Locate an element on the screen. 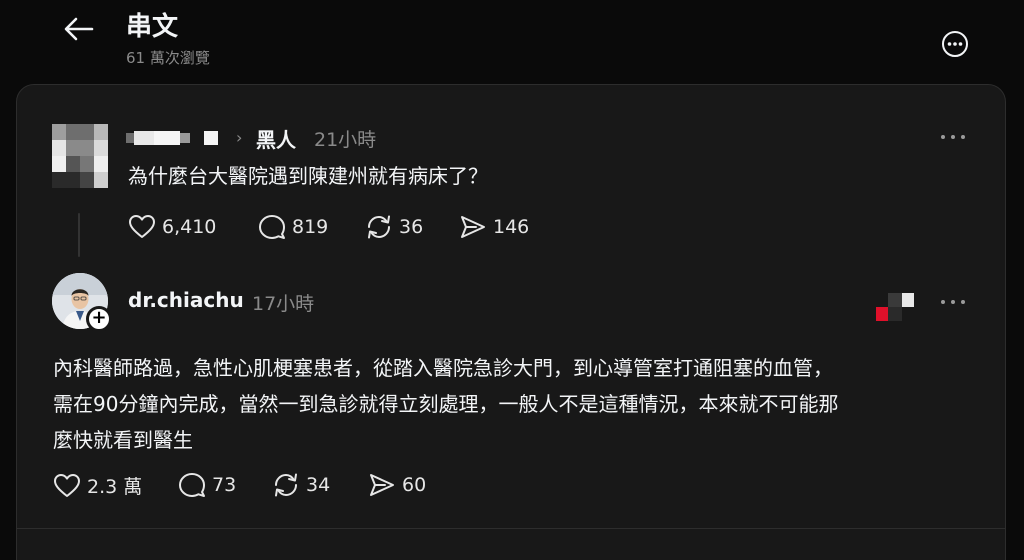  chevron-right-icon: › is located at coordinates (239, 137).